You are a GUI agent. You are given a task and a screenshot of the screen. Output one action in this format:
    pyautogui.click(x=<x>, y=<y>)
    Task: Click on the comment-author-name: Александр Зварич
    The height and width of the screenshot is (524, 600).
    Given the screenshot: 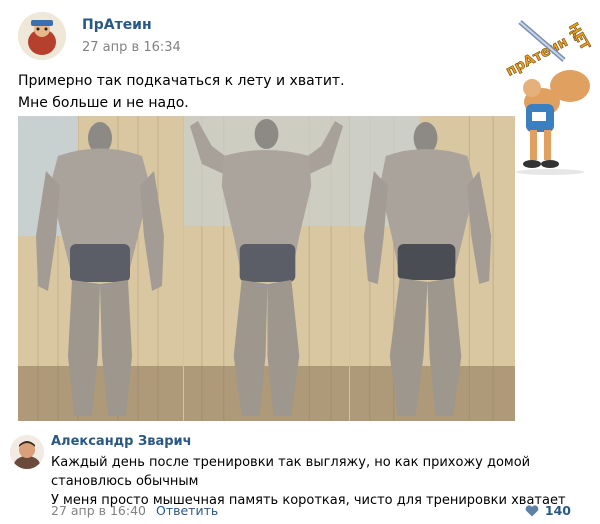 What is the action you would take?
    pyautogui.click(x=311, y=442)
    